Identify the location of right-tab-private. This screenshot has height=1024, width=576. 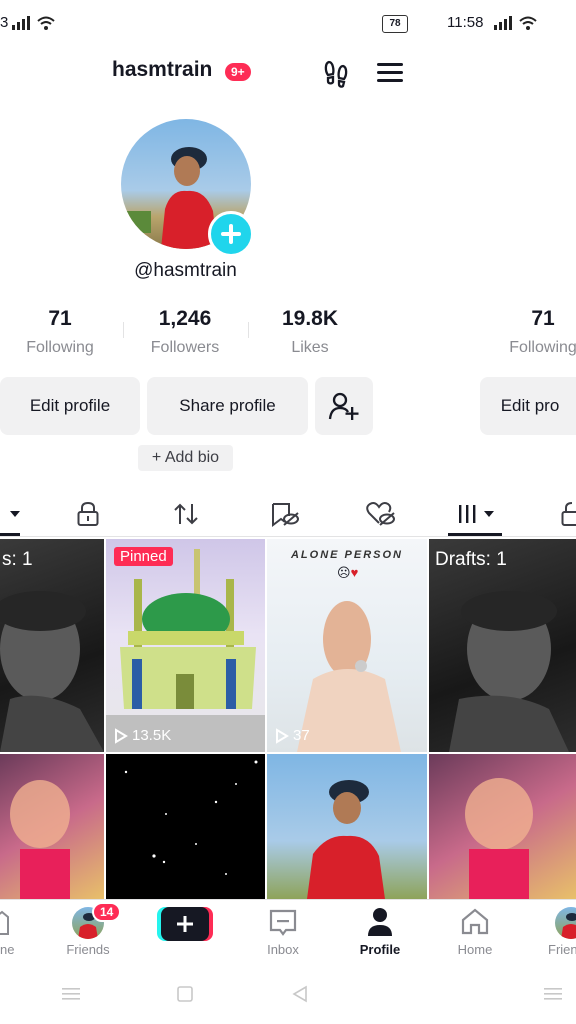
(566, 514).